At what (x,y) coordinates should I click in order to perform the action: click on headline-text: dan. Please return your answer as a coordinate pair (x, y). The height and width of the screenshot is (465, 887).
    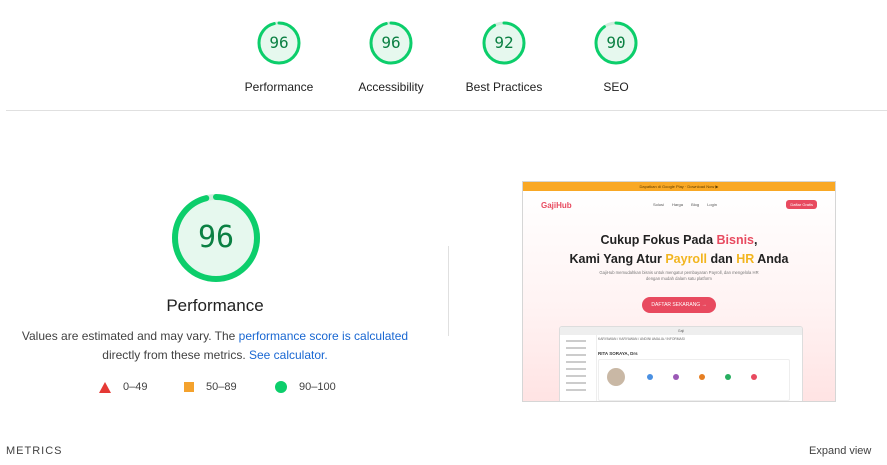
    Looking at the image, I should click on (722, 259).